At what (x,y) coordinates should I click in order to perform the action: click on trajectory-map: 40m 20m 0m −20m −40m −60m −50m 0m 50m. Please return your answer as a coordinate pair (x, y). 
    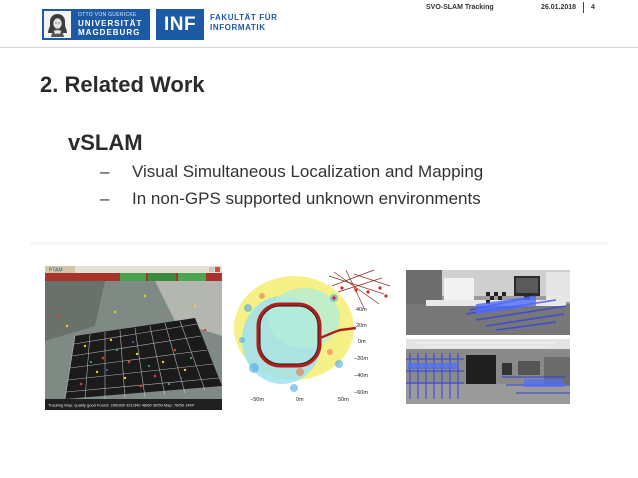
    Looking at the image, I should click on (313, 339).